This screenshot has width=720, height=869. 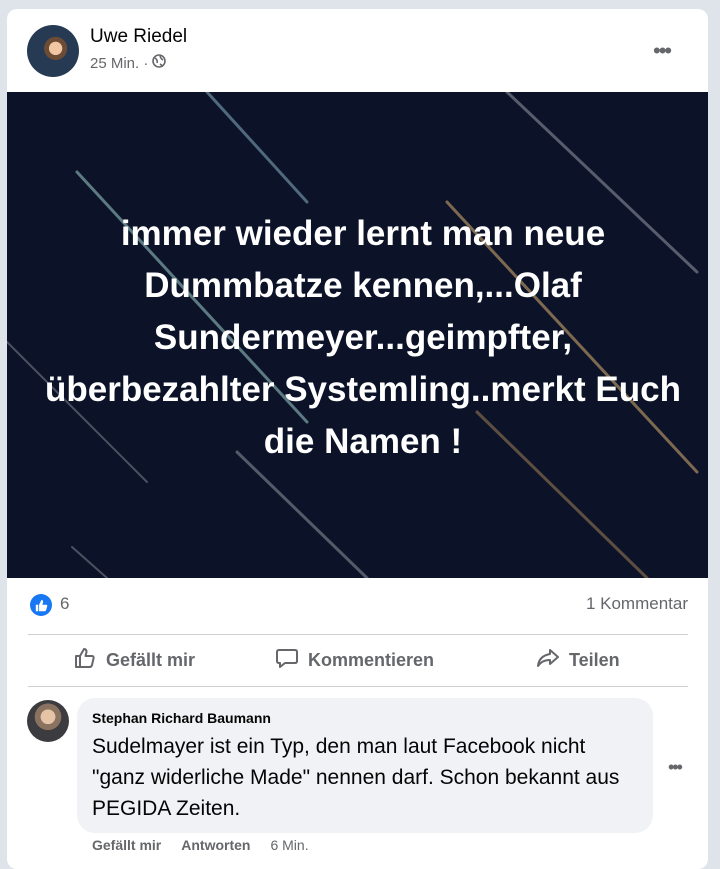 I want to click on globe-icon, so click(x=159, y=63).